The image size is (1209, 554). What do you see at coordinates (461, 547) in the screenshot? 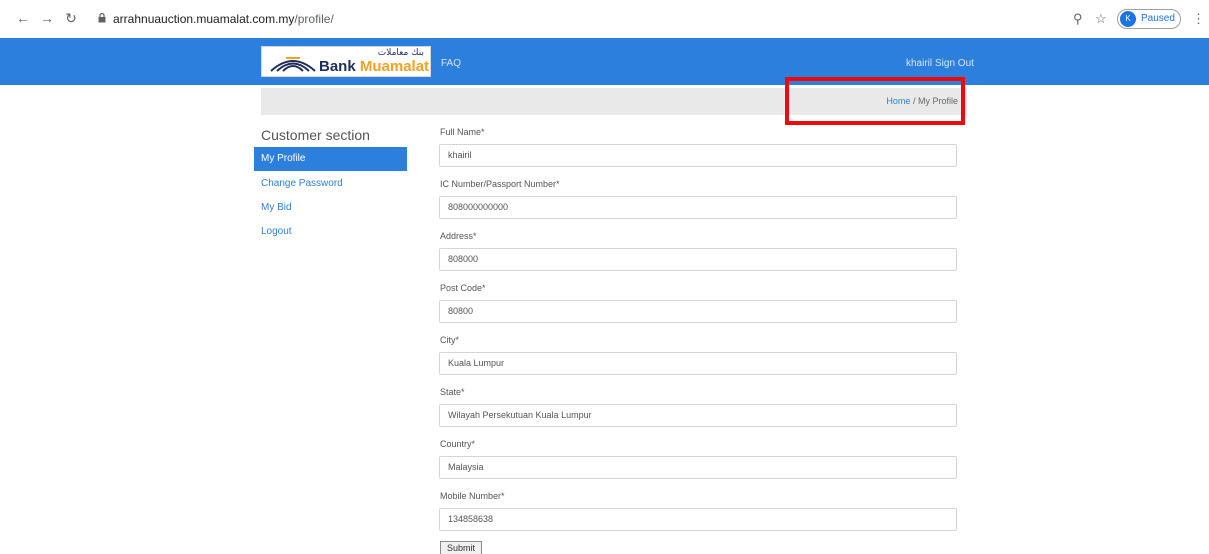
I see `submit-button: Submit` at bounding box center [461, 547].